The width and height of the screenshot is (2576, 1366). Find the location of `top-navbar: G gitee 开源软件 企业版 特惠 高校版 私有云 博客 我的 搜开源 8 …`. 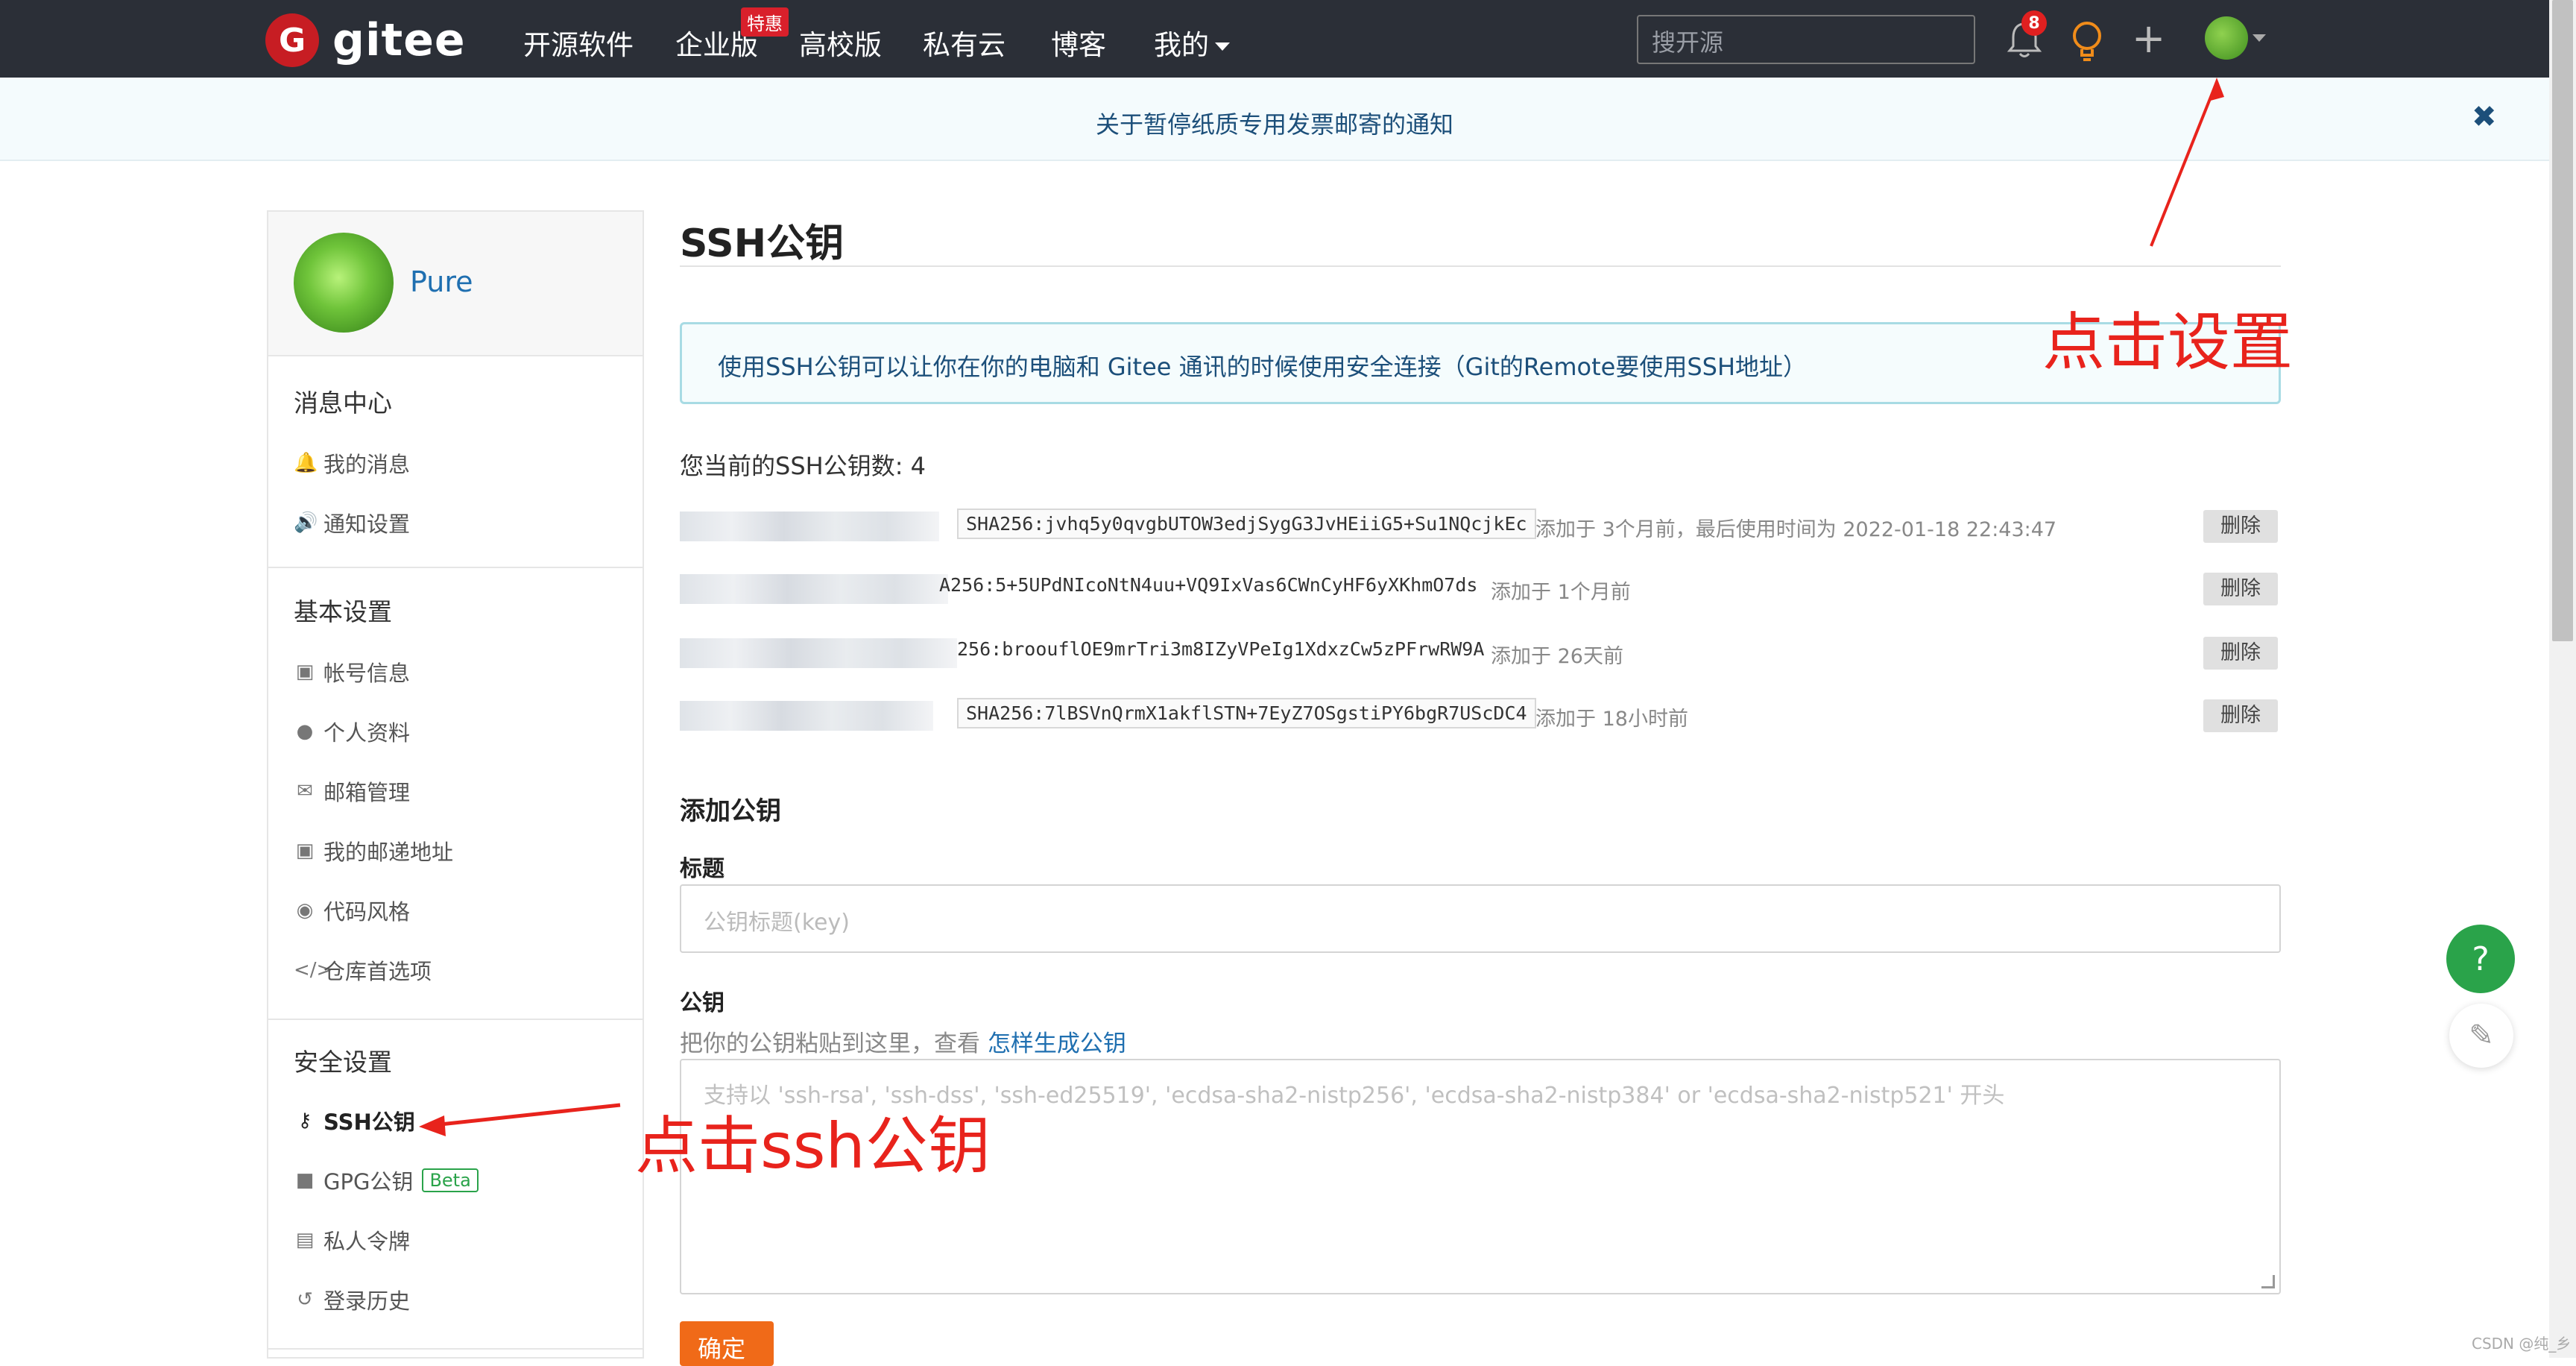

top-navbar: G gitee 开源软件 企业版 特惠 高校版 私有云 博客 我的 搜开源 8 … is located at coordinates (1274, 39).